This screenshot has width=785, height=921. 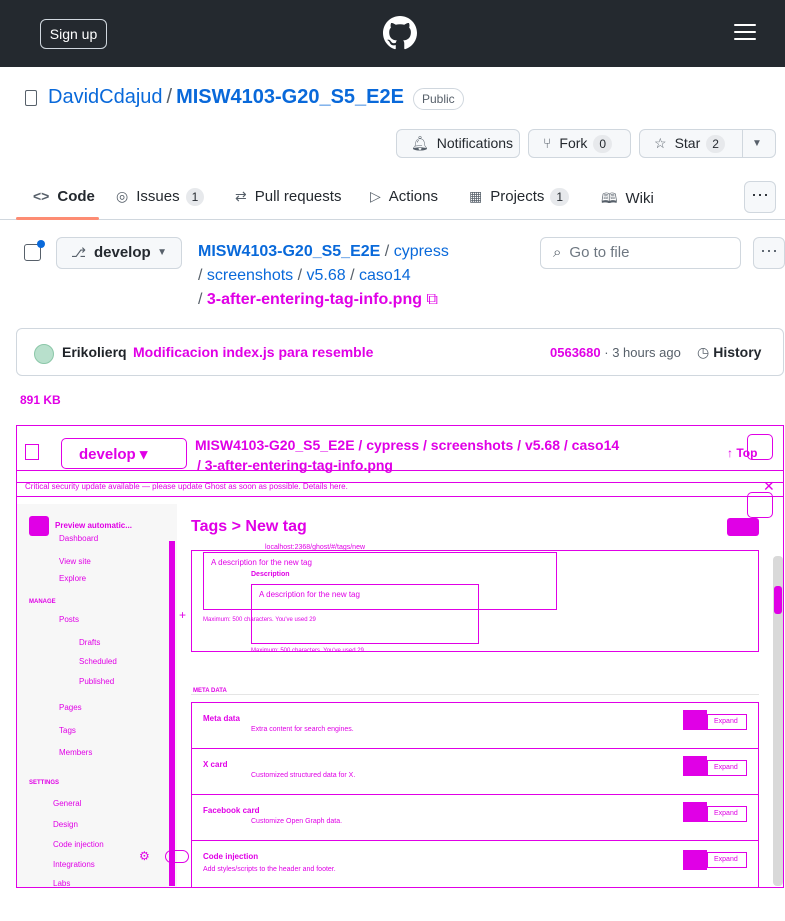 I want to click on preview-sidebar-item: Pages, so click(x=70, y=707).